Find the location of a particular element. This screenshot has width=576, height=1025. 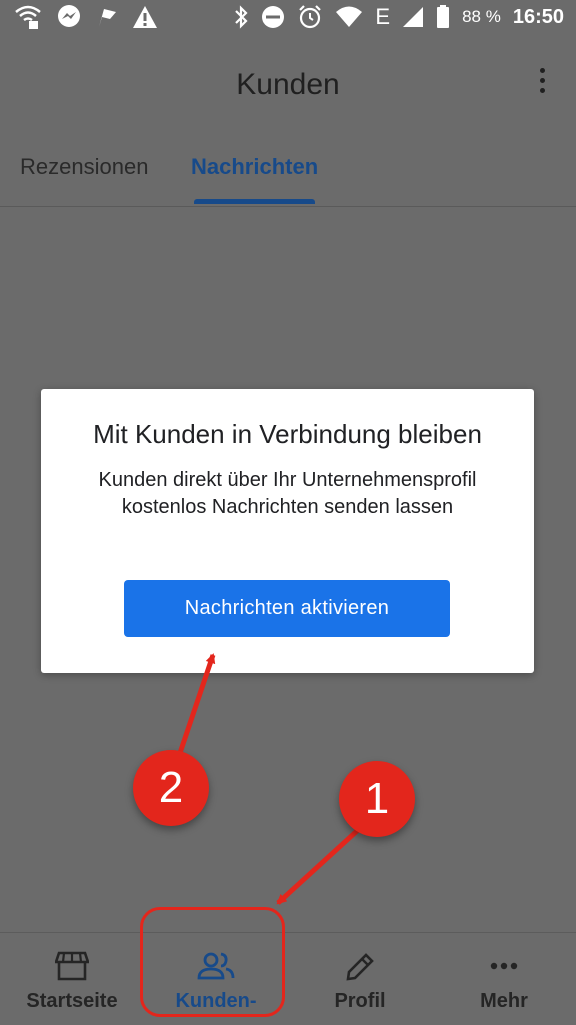

step-badge-1: 1 is located at coordinates (377, 799).